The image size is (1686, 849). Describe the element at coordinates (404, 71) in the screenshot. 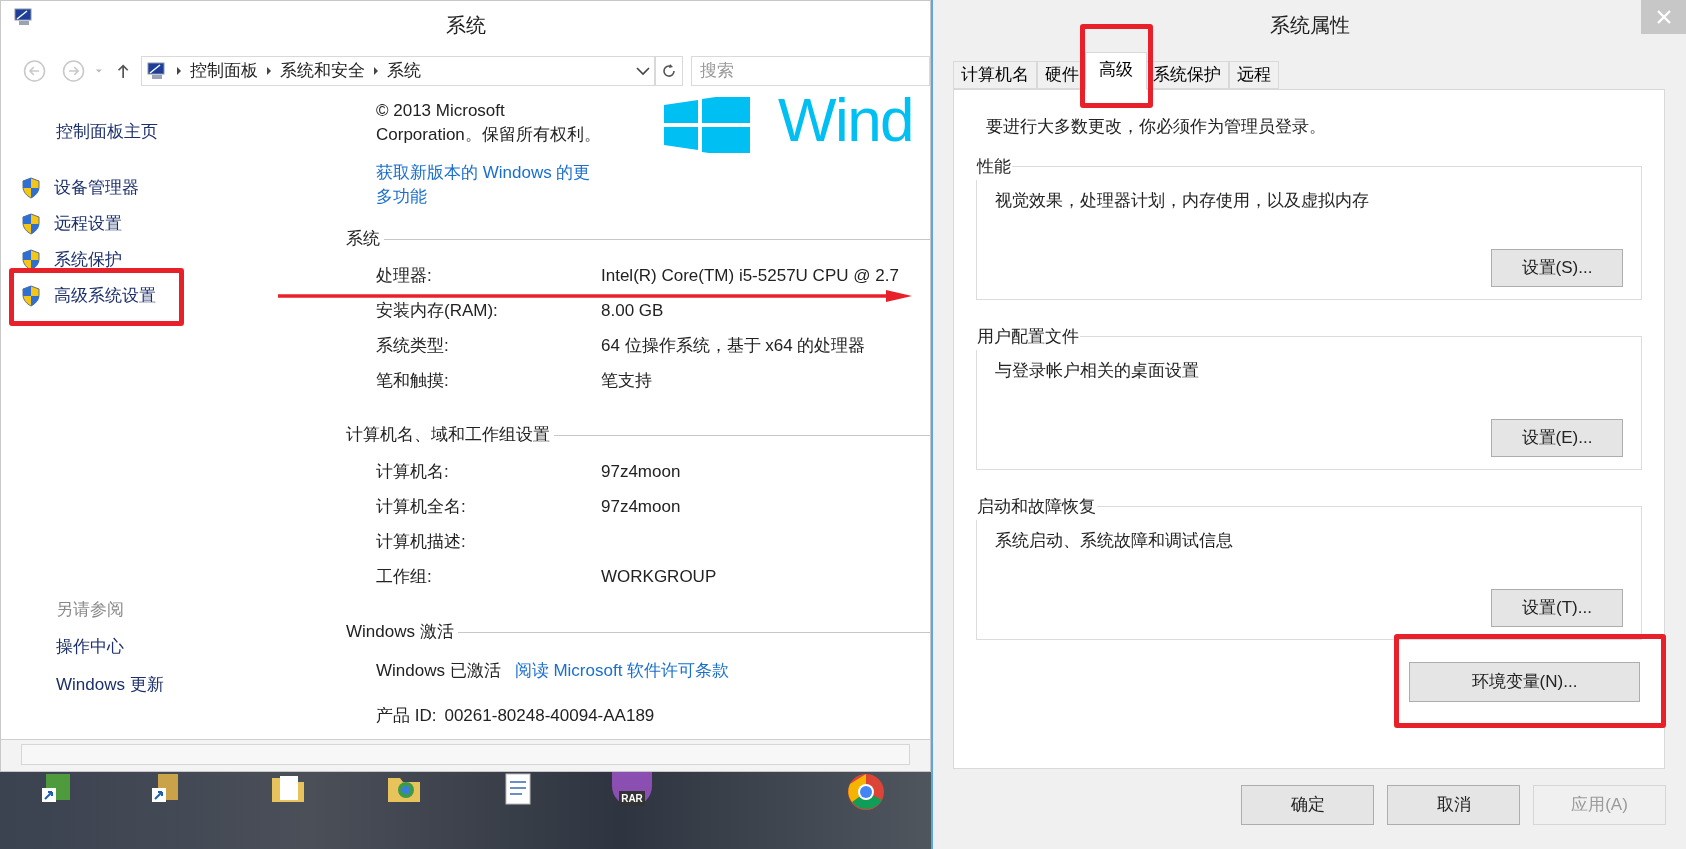

I see `breadcrumb-item: 系统` at that location.